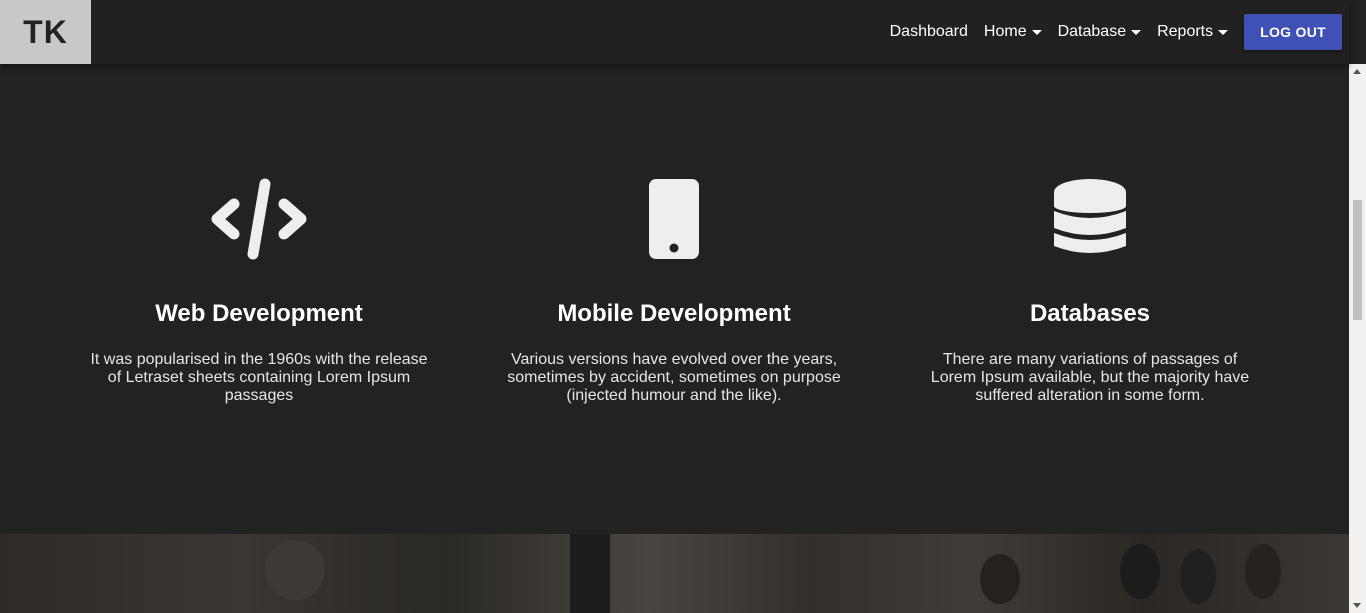  What do you see at coordinates (1357, 338) in the screenshot?
I see `page-scrollbar` at bounding box center [1357, 338].